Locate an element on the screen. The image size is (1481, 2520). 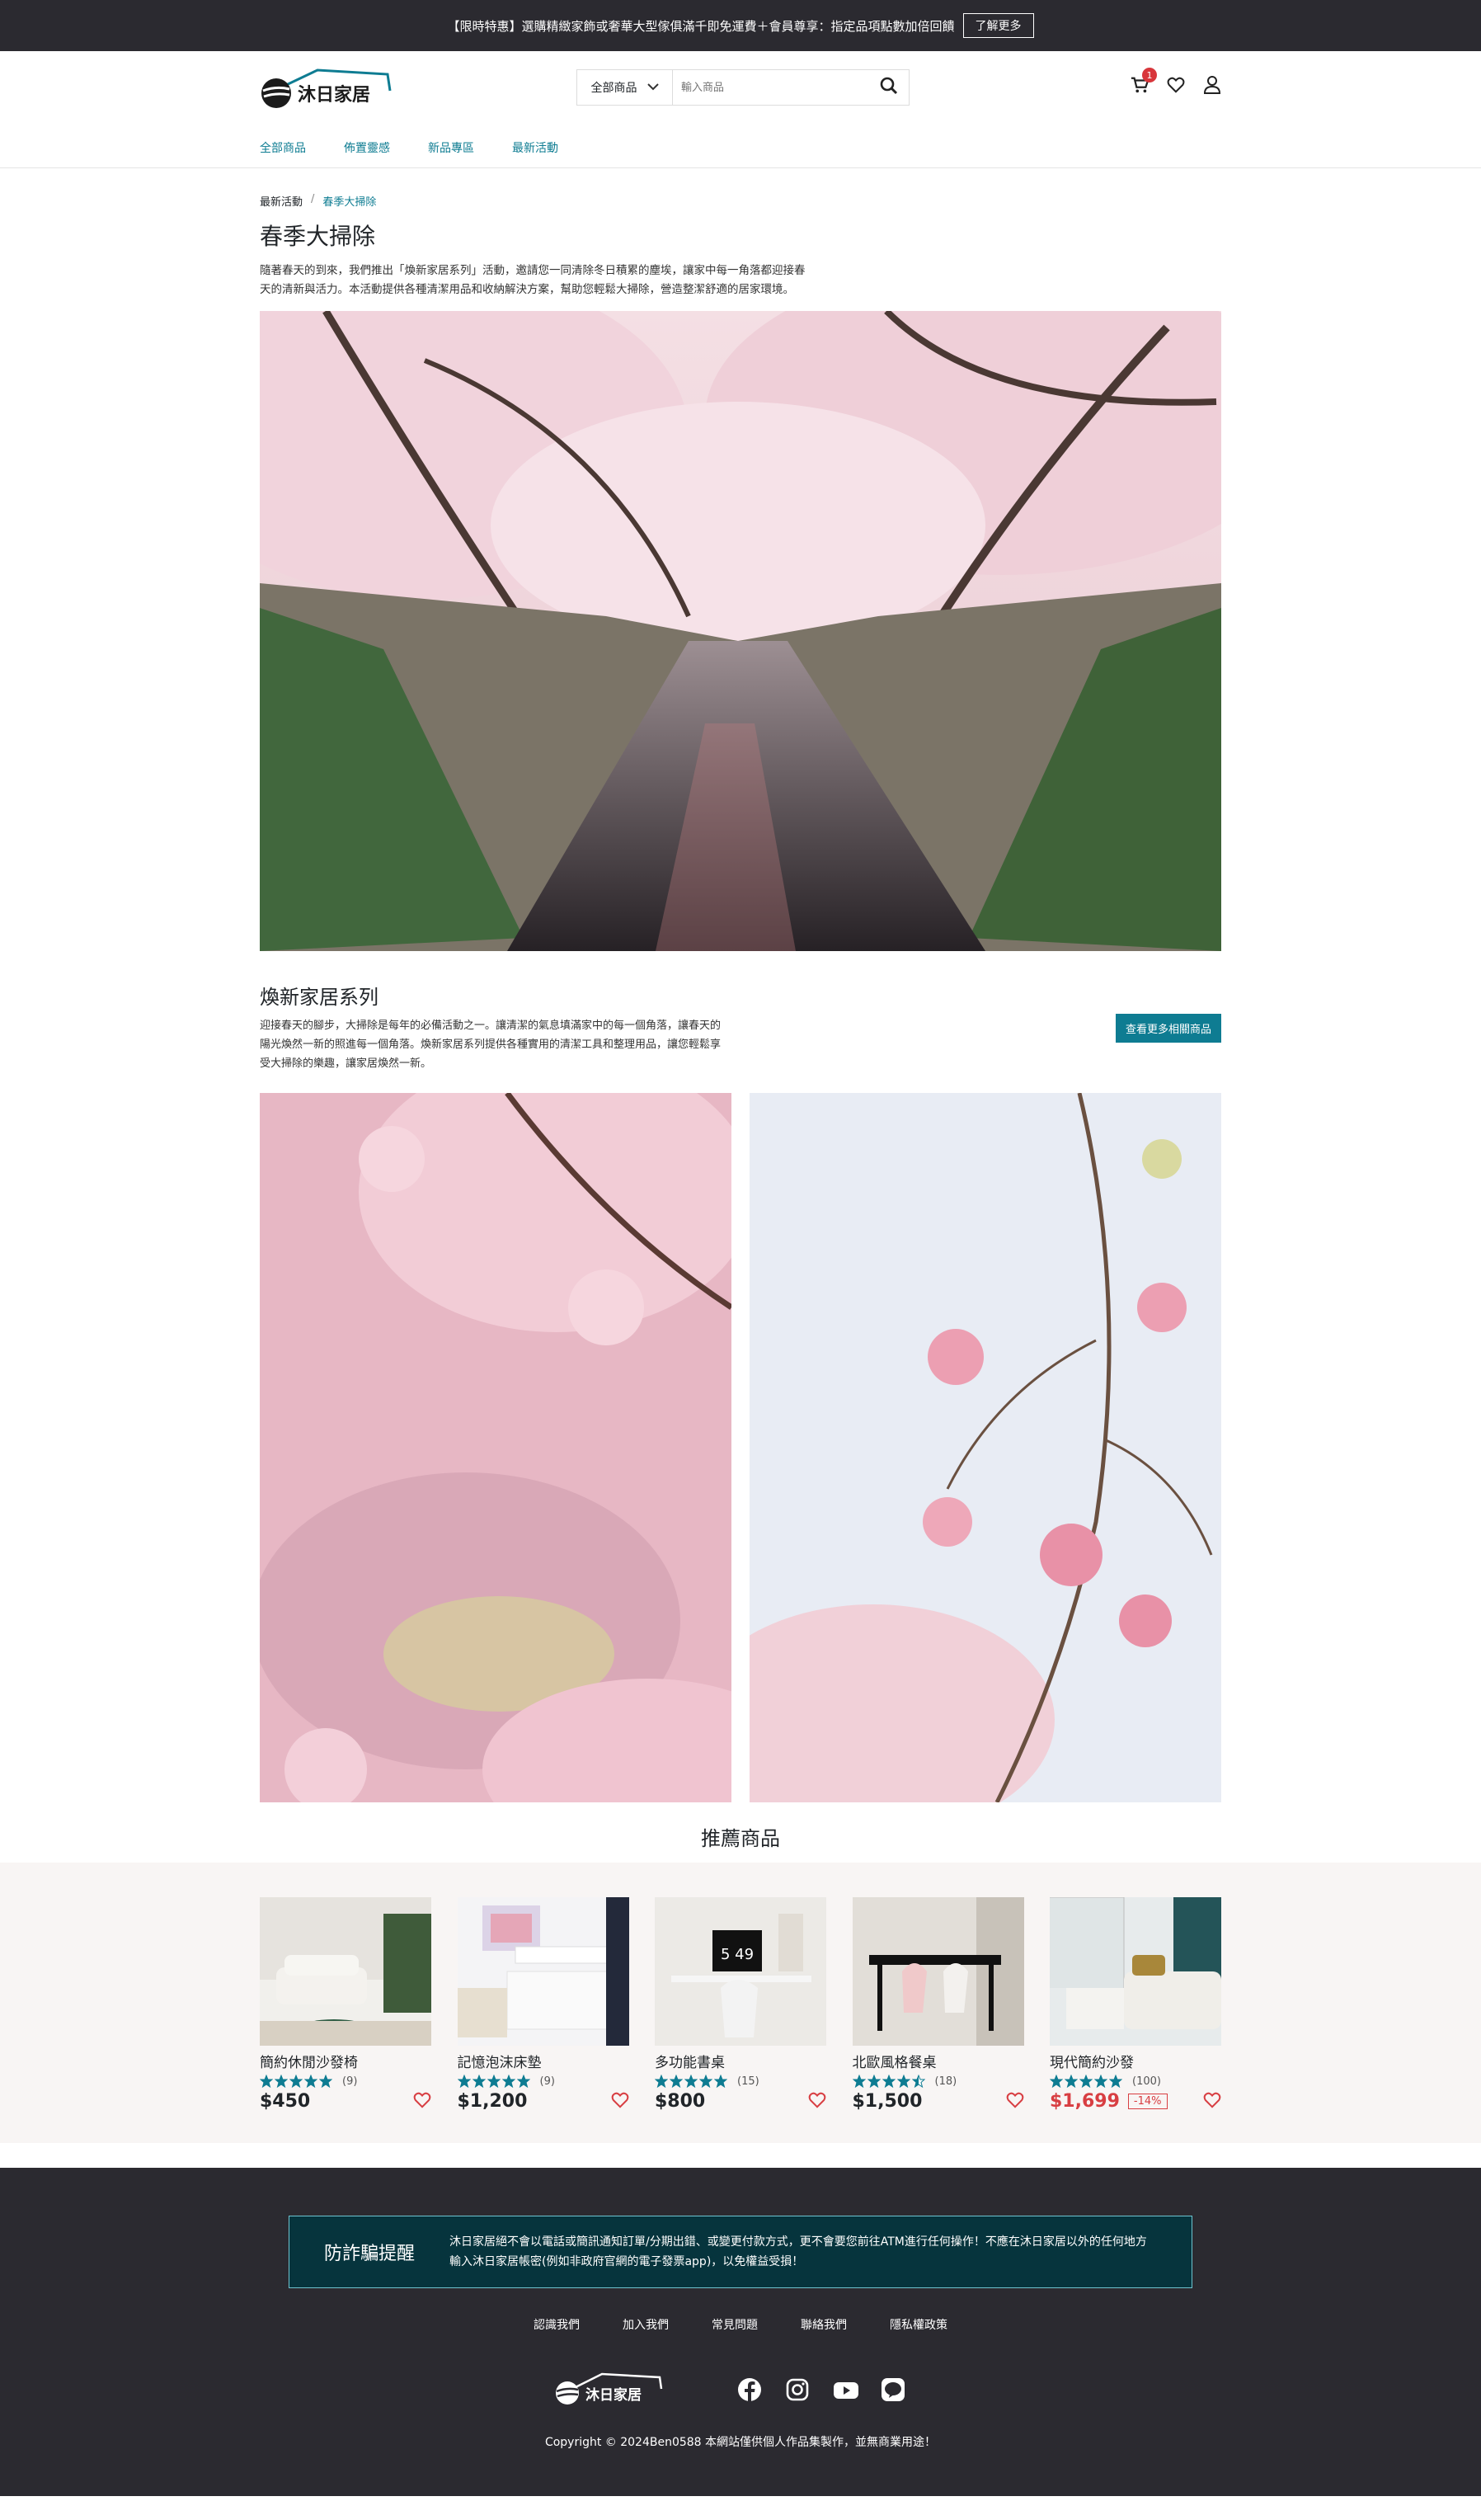
wishlist-heart-icon is located at coordinates (1176, 85).